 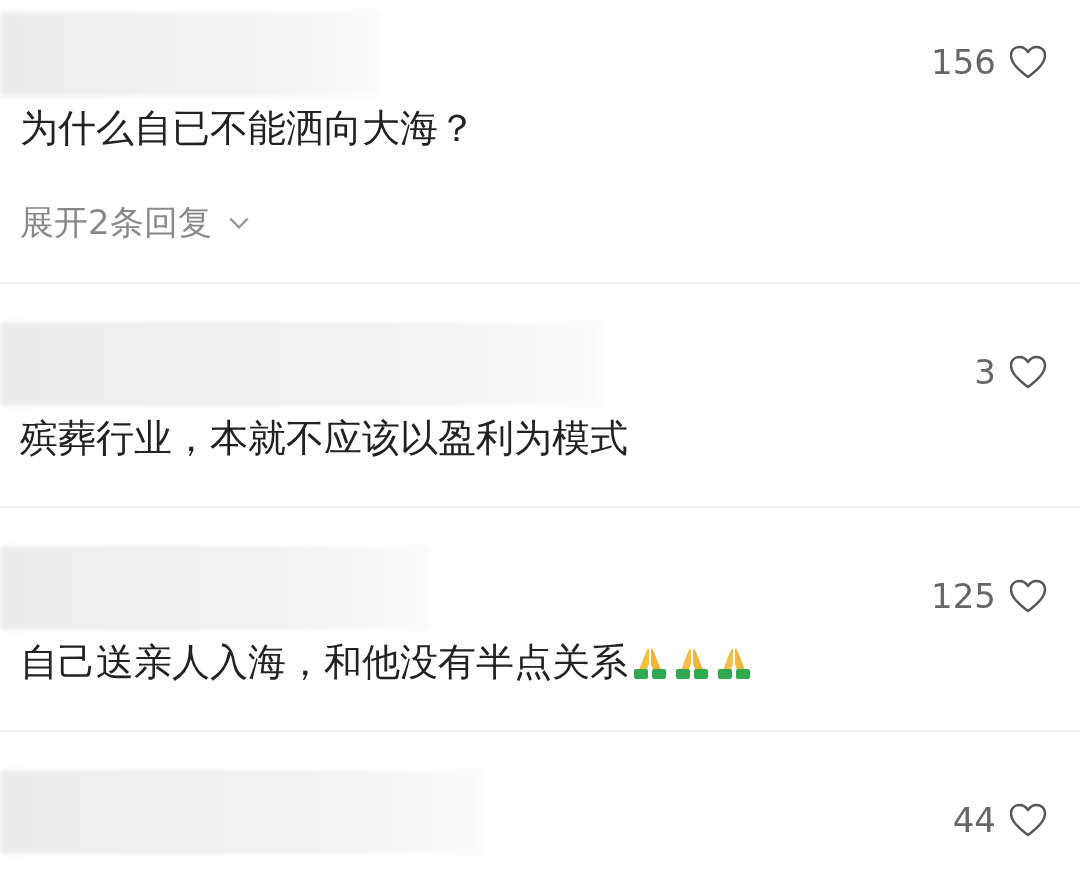 I want to click on like-count: 3, so click(x=985, y=372).